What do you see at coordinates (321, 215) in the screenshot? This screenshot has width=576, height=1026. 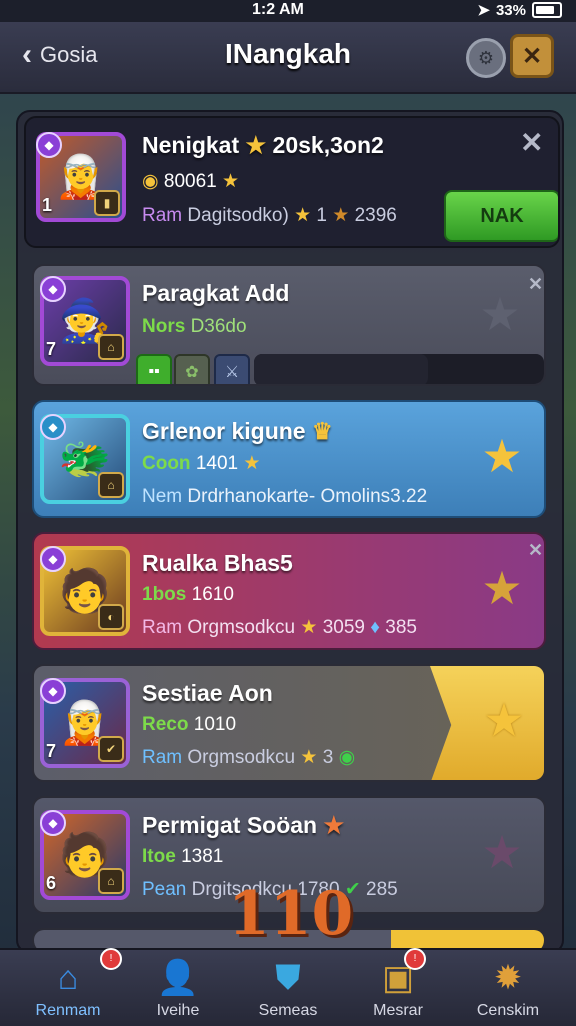 I see `stat-value: 1` at bounding box center [321, 215].